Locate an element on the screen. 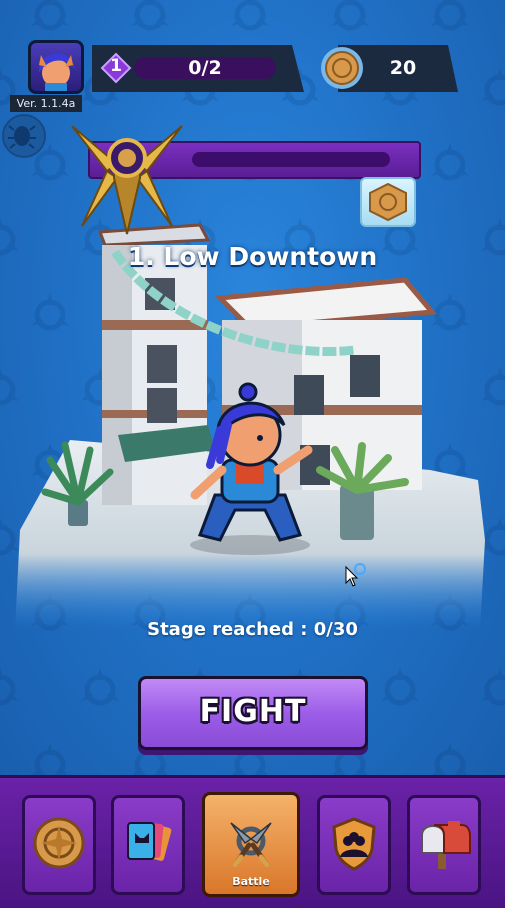 This screenshot has width=505, height=908. fight-button-label: FIGHT is located at coordinates (253, 711).